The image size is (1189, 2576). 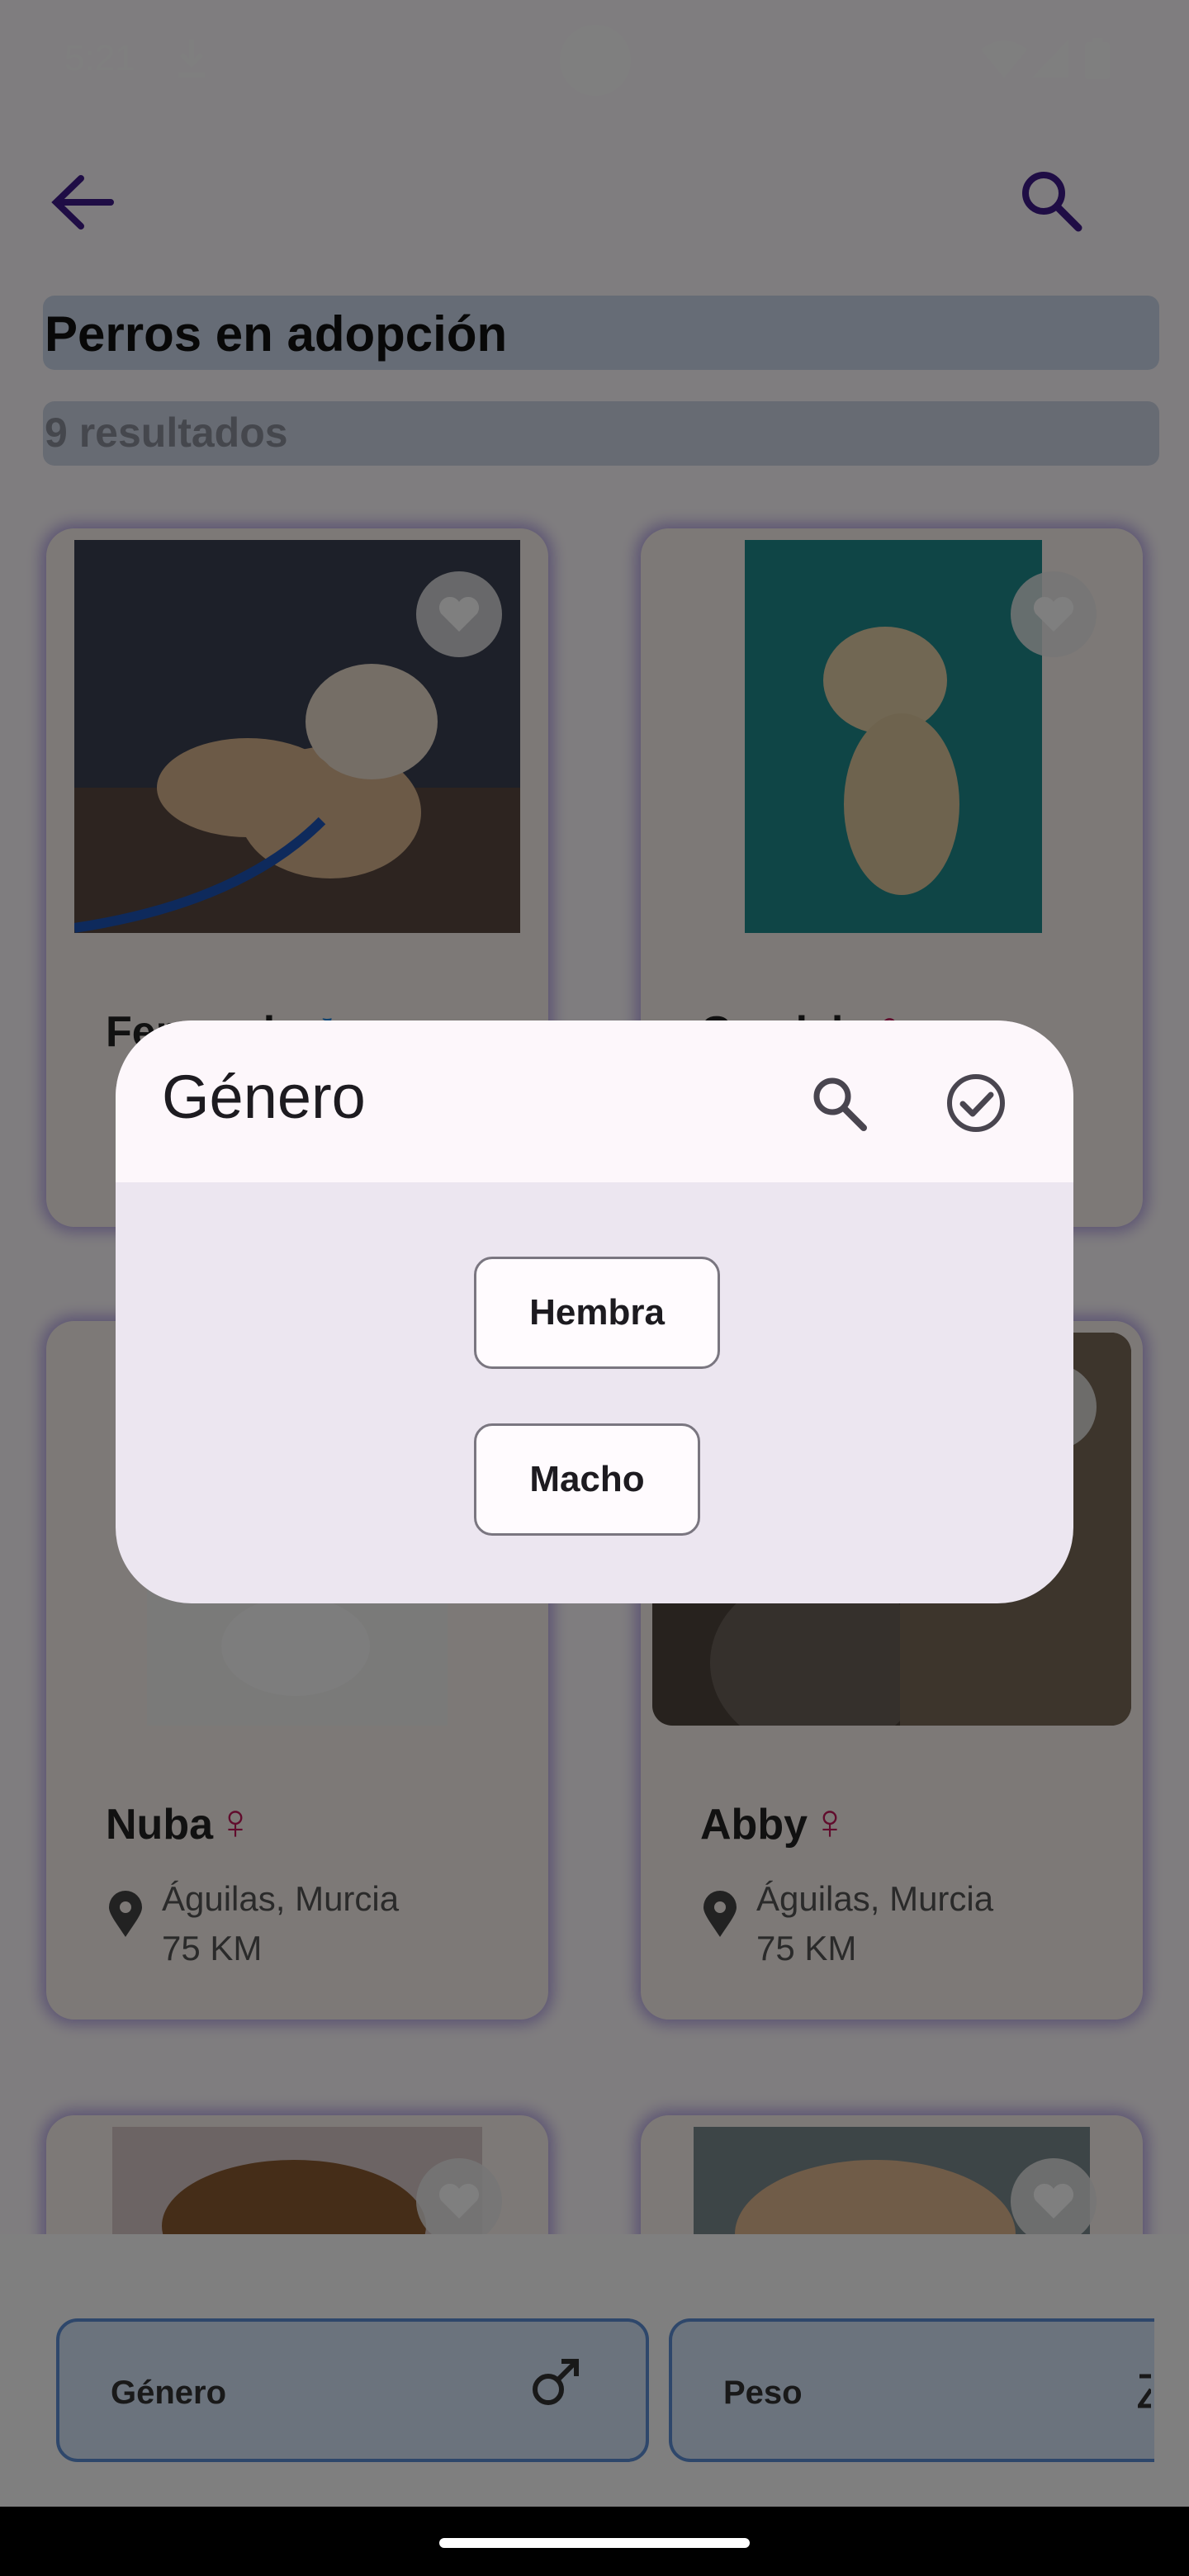 What do you see at coordinates (264, 1097) in the screenshot?
I see `dialog-title: Género` at bounding box center [264, 1097].